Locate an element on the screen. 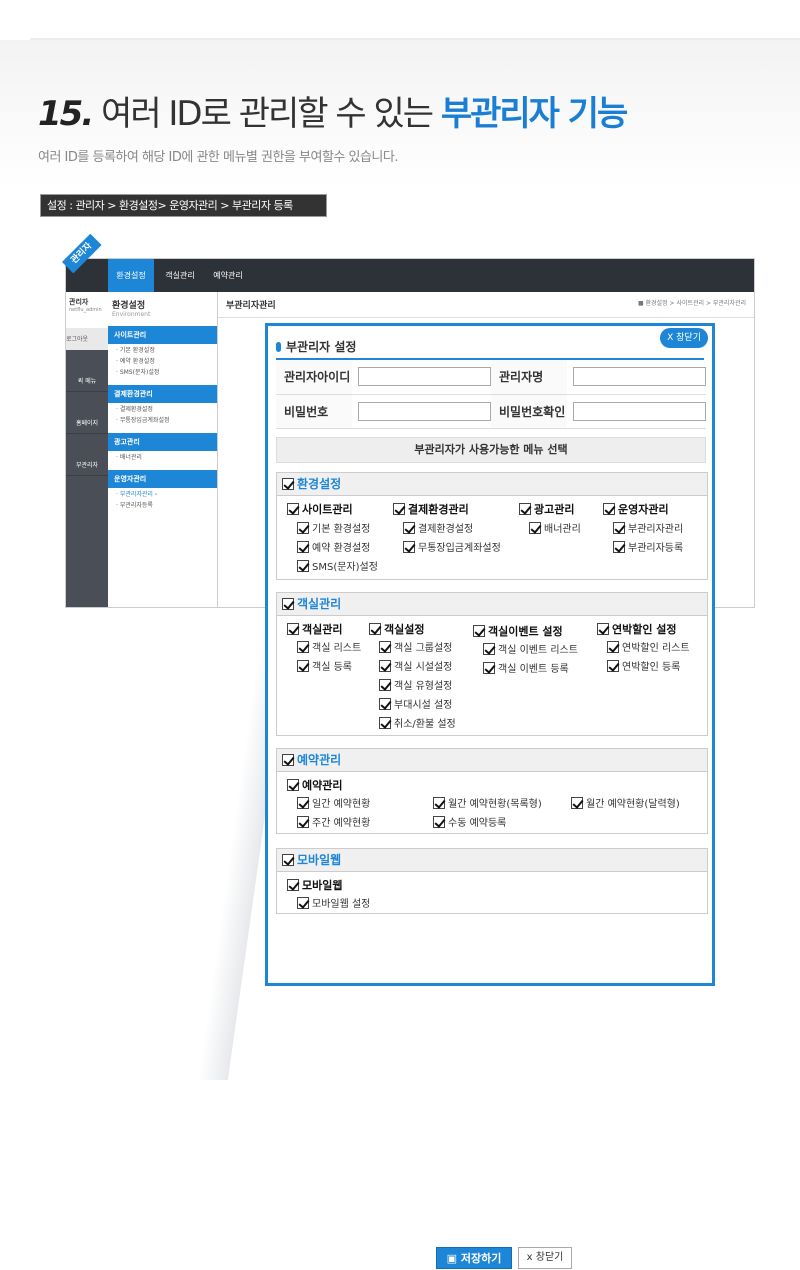  menu-item: · 결제환경설정 is located at coordinates (162, 408).